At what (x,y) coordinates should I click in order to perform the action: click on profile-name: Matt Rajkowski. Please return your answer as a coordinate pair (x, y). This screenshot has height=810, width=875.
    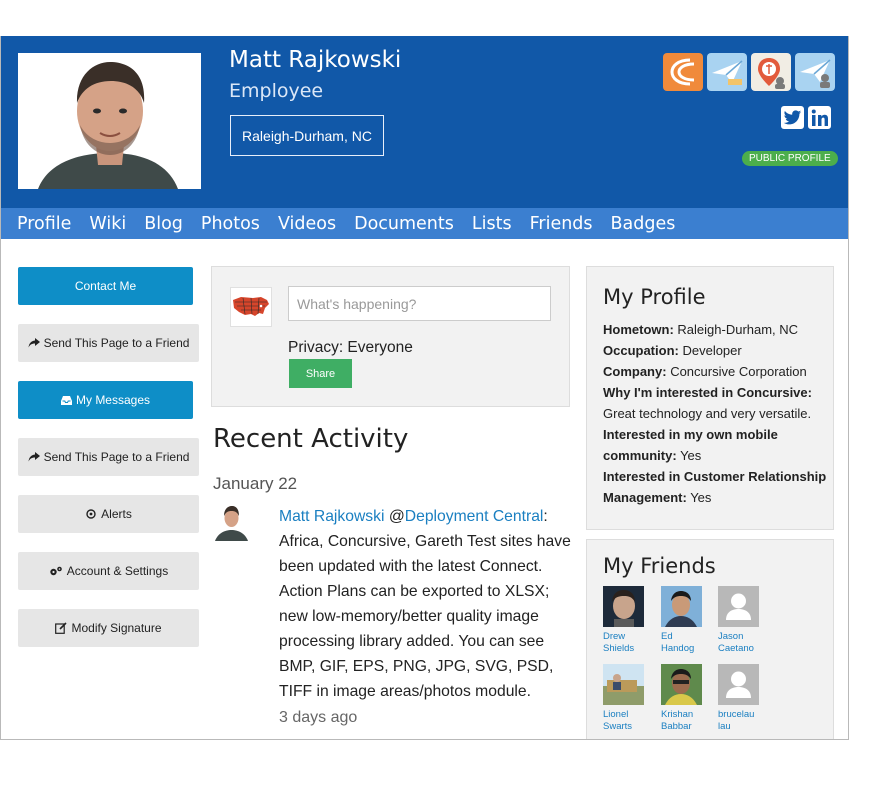
    Looking at the image, I should click on (315, 60).